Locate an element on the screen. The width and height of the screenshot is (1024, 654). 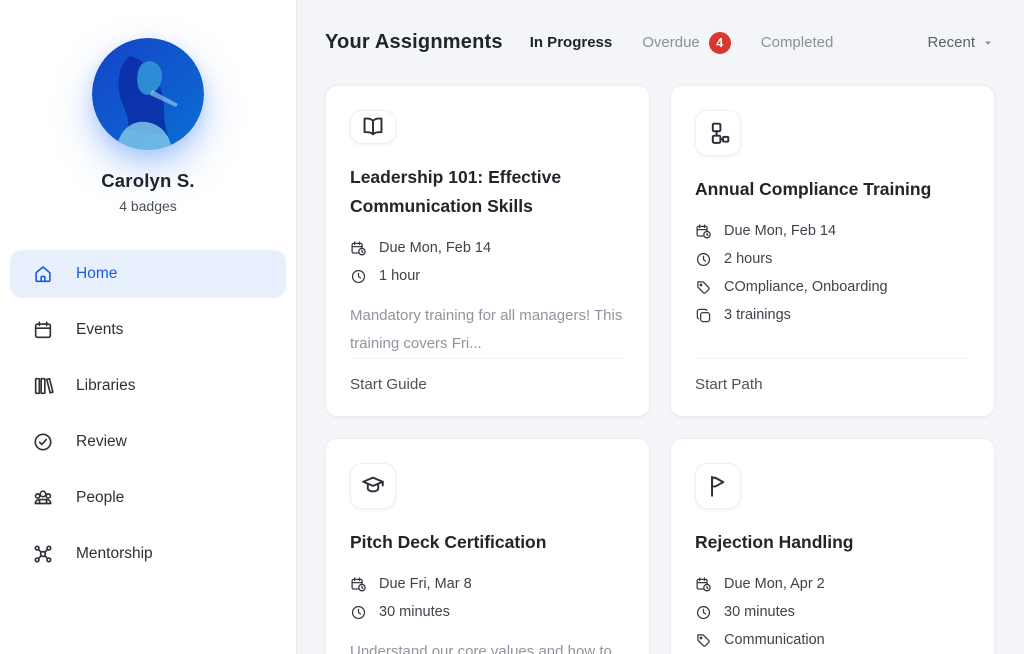
duration-text: 2 hours is located at coordinates (748, 259).